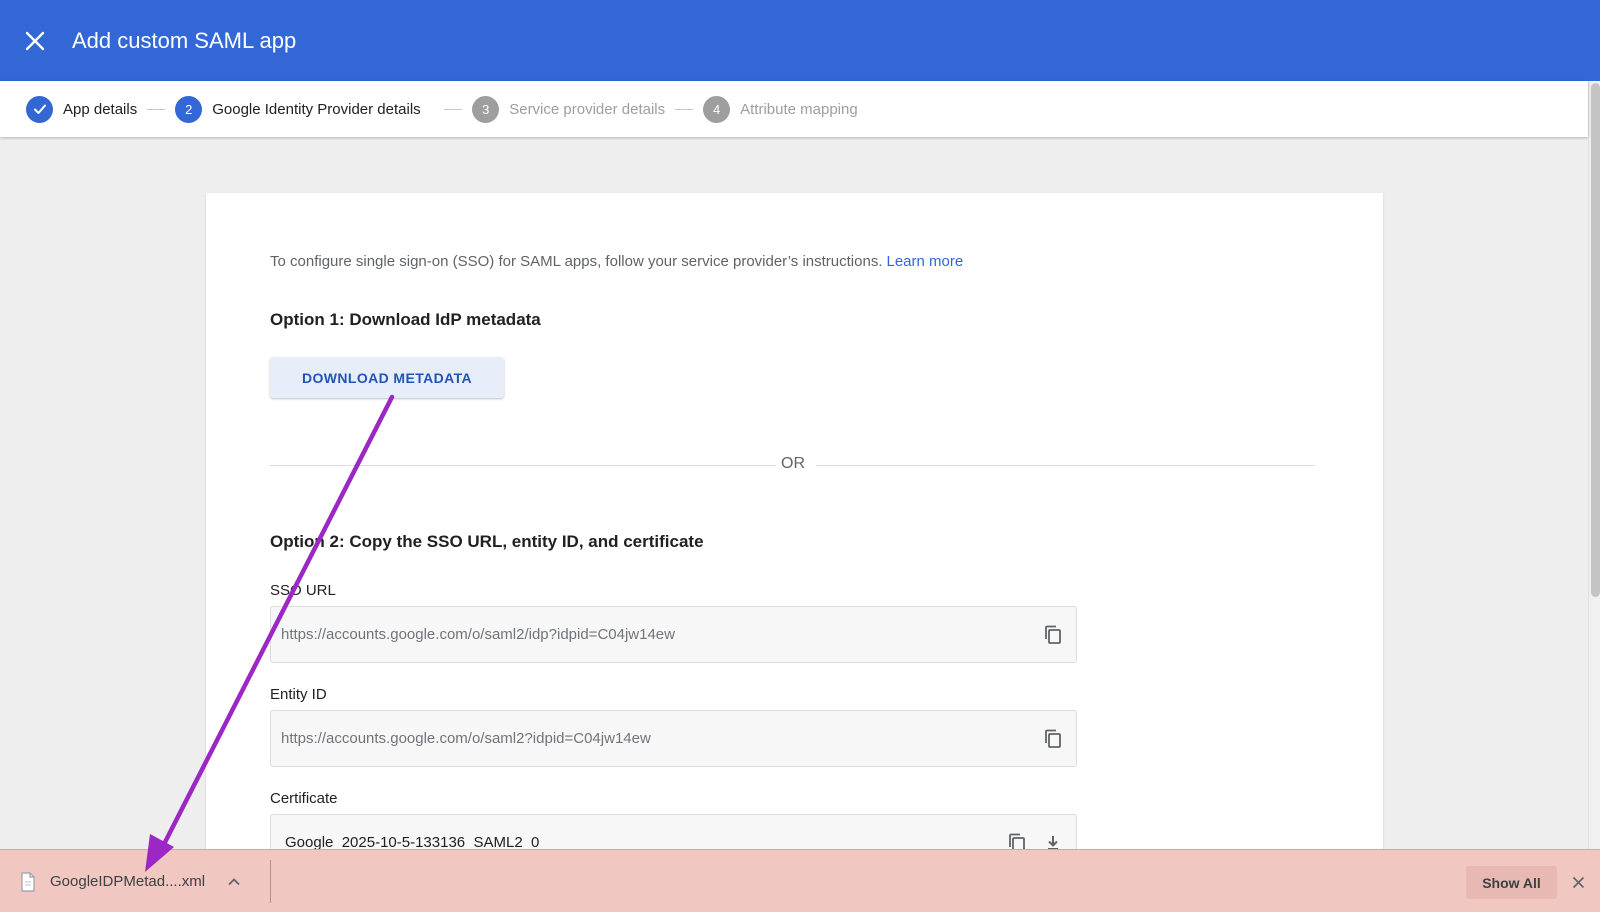  Describe the element at coordinates (486, 109) in the screenshot. I see `step-number: 3` at that location.